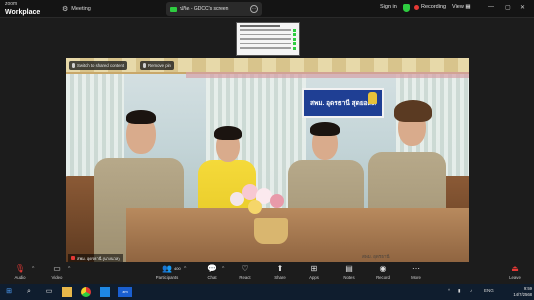 The width and height of the screenshot is (534, 300). Describe the element at coordinates (314, 277) in the screenshot. I see `apps-label: Apps` at that location.